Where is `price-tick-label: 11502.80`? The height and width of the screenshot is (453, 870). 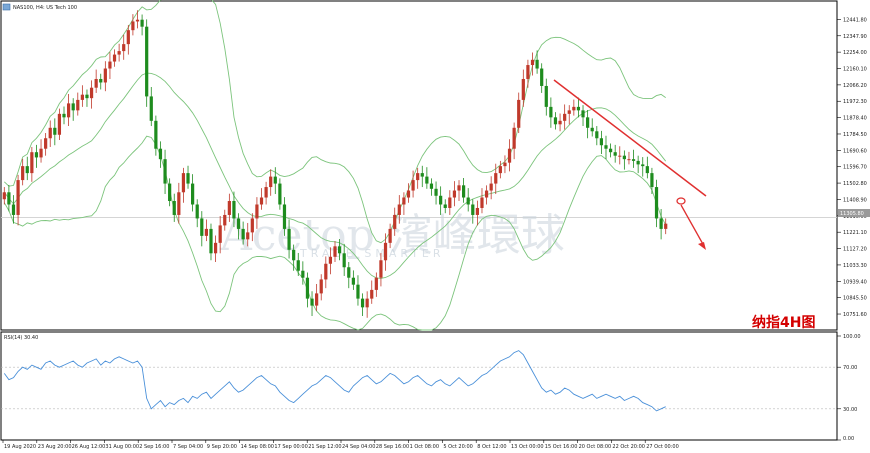
price-tick-label: 11502.80 is located at coordinates (855, 184).